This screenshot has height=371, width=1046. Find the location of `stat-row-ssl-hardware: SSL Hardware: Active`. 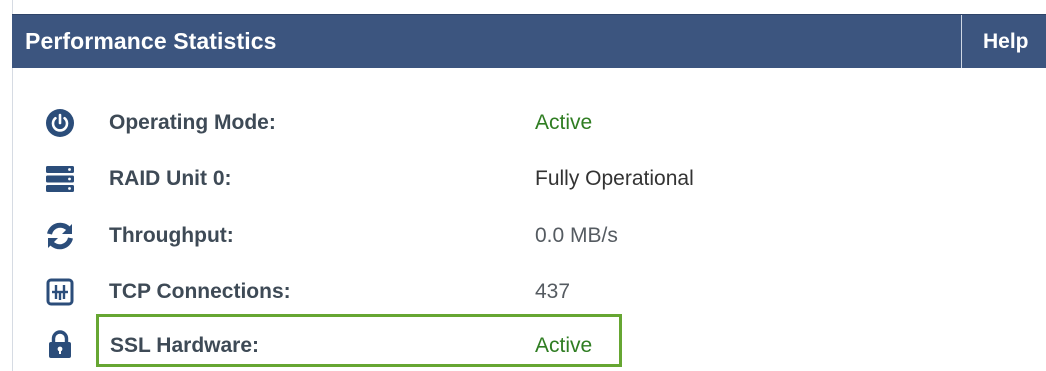

stat-row-ssl-hardware: SSL Hardware: Active is located at coordinates (523, 346).